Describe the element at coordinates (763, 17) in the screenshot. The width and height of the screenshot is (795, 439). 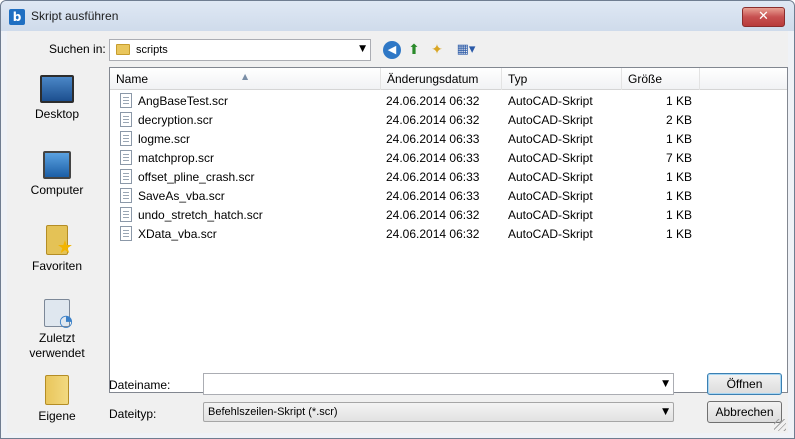
I see `close-button: ✕` at that location.